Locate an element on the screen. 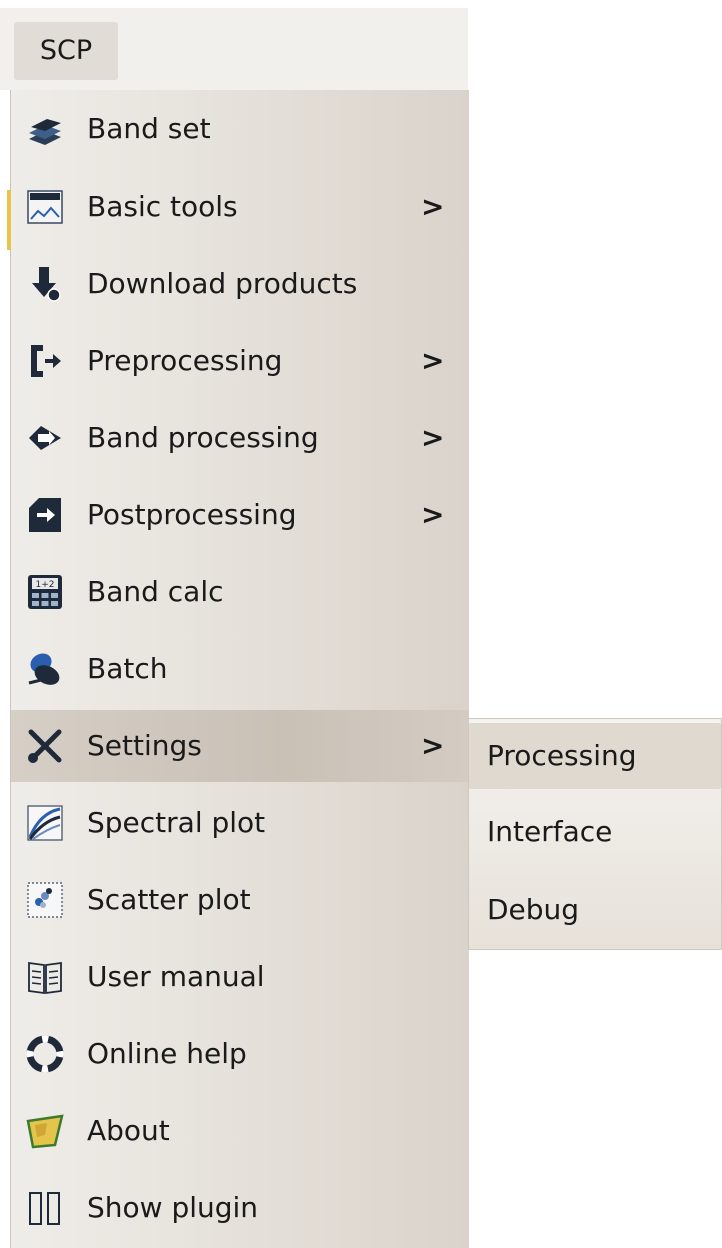 Image resolution: width=722 pixels, height=1248 pixels. scp-menu-button: SCP is located at coordinates (66, 51).